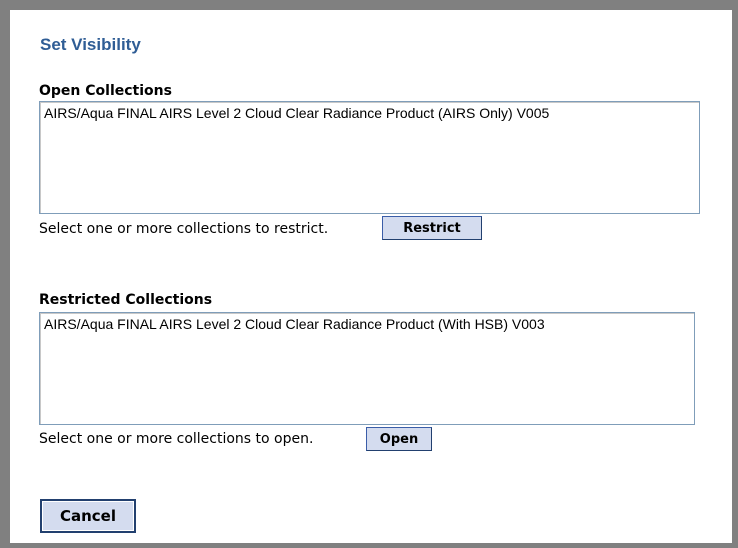 The width and height of the screenshot is (738, 548). I want to click on restricted-collections-hint: Select one or more collections to open., so click(176, 439).